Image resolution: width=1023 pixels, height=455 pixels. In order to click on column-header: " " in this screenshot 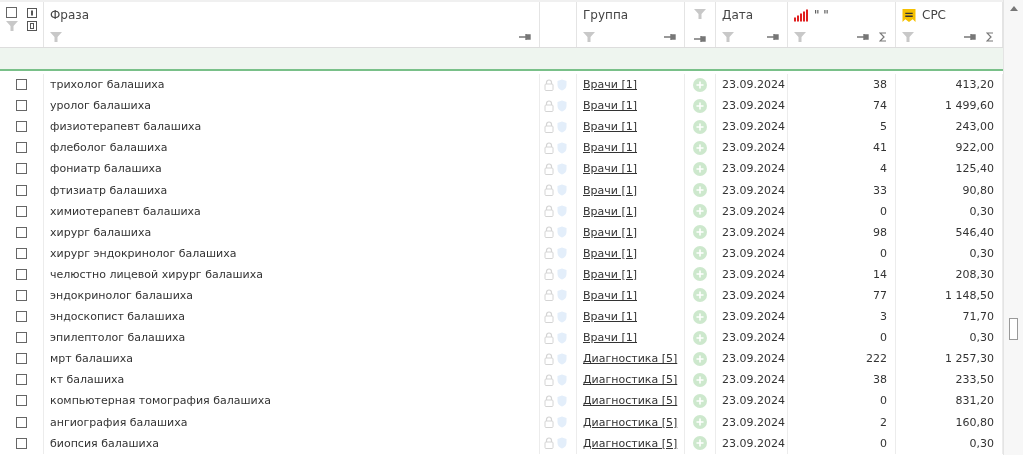, I will do `click(821, 15)`.